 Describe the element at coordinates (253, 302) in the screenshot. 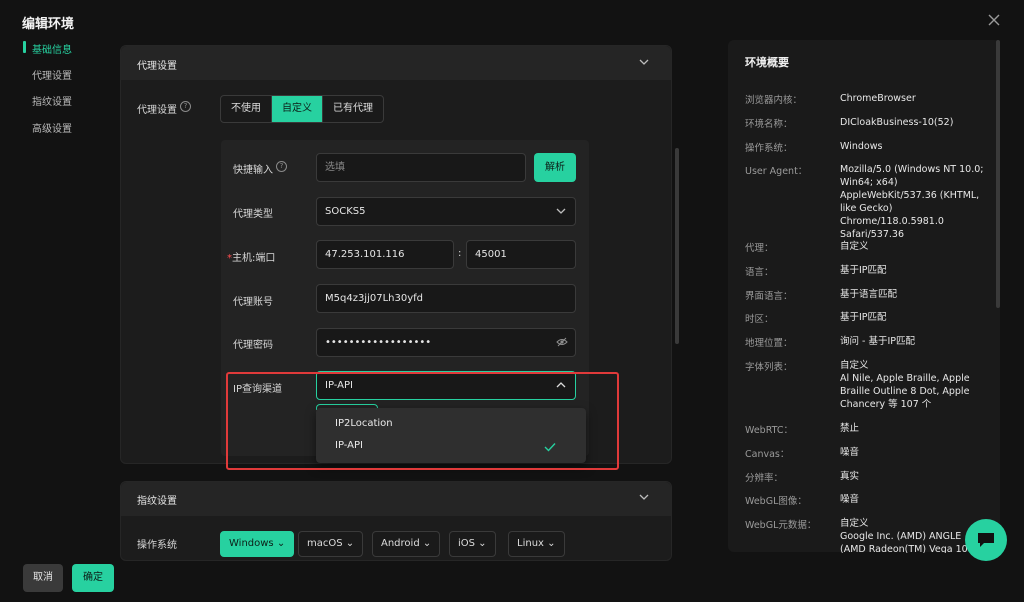

I see `account-label: 代理账号` at that location.